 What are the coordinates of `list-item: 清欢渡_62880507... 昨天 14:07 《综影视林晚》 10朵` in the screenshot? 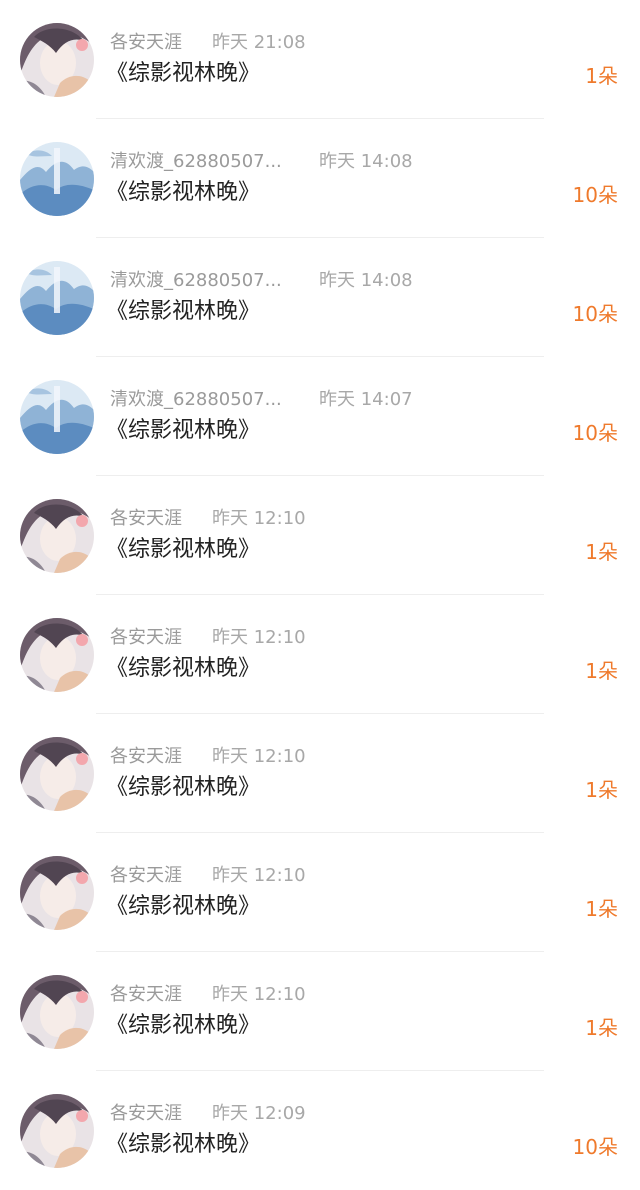 It's located at (320, 416).